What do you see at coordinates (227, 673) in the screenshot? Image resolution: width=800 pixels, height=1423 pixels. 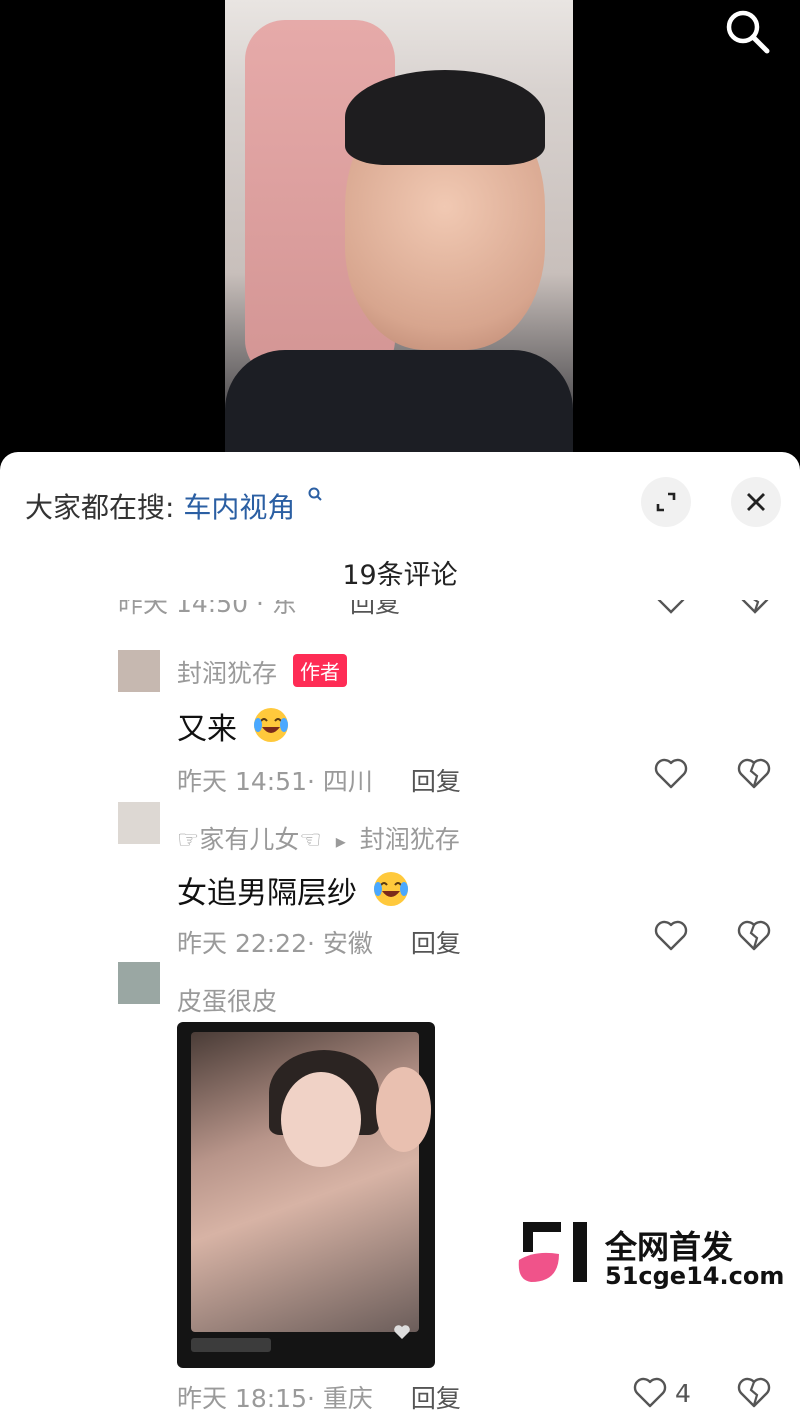 I see `username: 封润犹存` at bounding box center [227, 673].